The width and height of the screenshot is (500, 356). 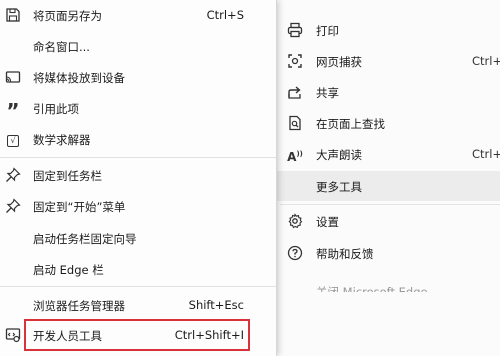 I want to click on menu-item-find-on-page: 在页面上查找, so click(x=381, y=123).